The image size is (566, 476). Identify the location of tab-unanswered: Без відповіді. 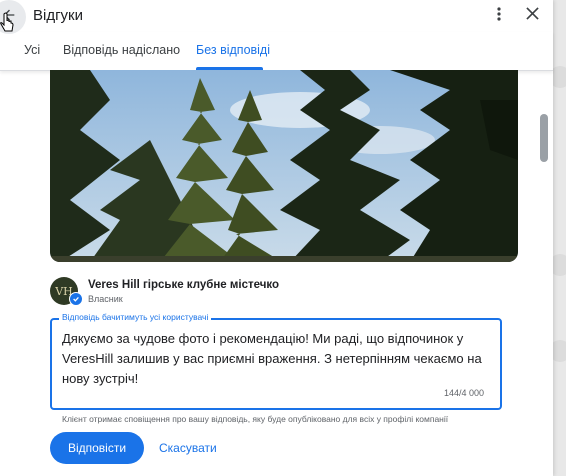
(233, 50).